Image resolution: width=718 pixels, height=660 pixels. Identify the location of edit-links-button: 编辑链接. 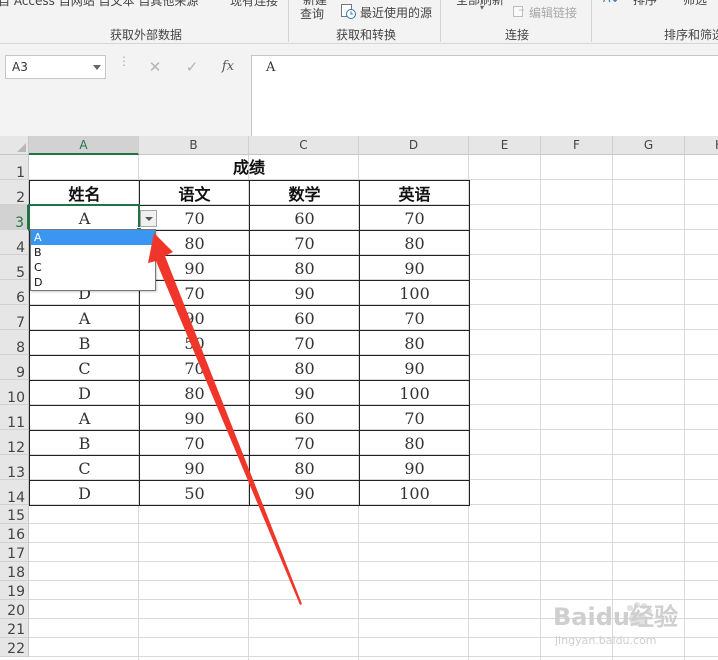
(553, 12).